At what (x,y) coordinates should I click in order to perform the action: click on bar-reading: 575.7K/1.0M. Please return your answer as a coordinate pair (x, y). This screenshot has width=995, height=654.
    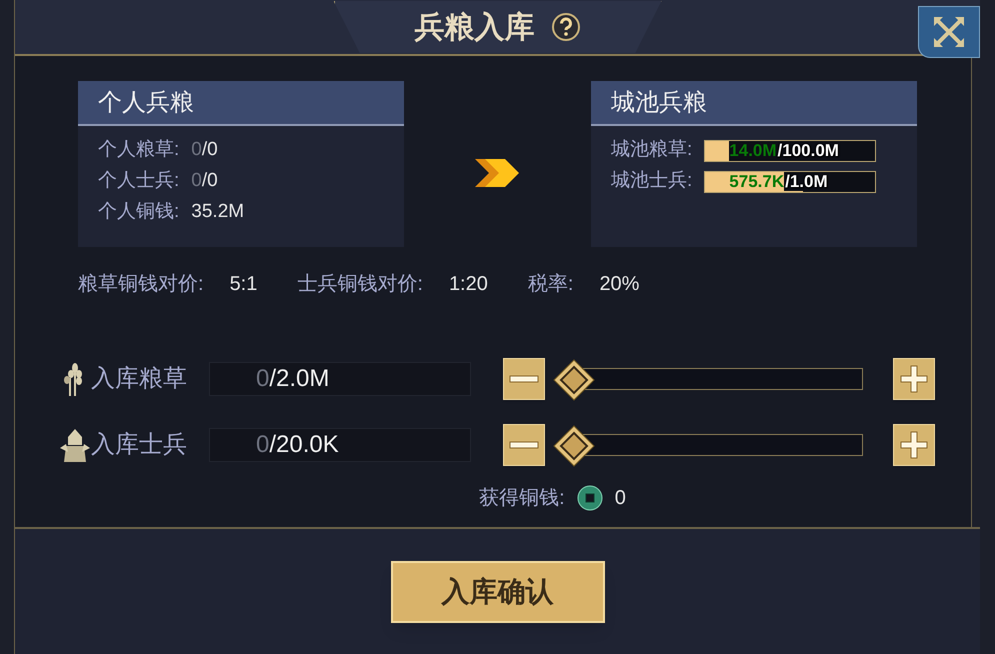
    Looking at the image, I should click on (778, 181).